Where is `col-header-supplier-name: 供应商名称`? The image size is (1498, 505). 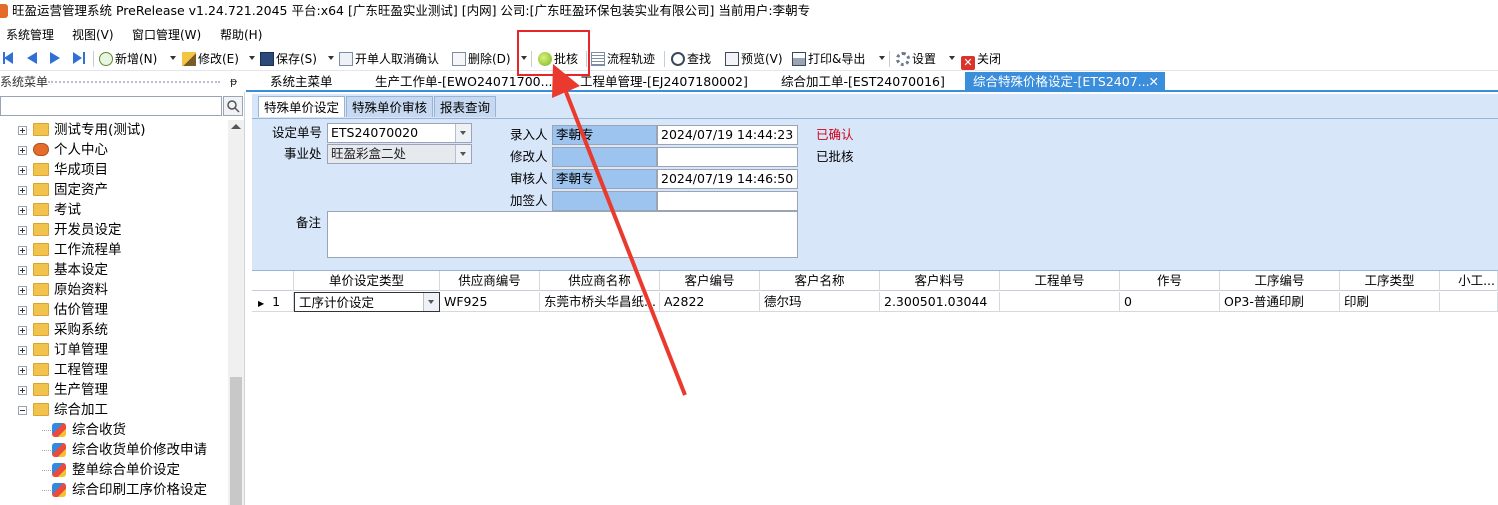 col-header-supplier-name: 供应商名称 is located at coordinates (600, 281).